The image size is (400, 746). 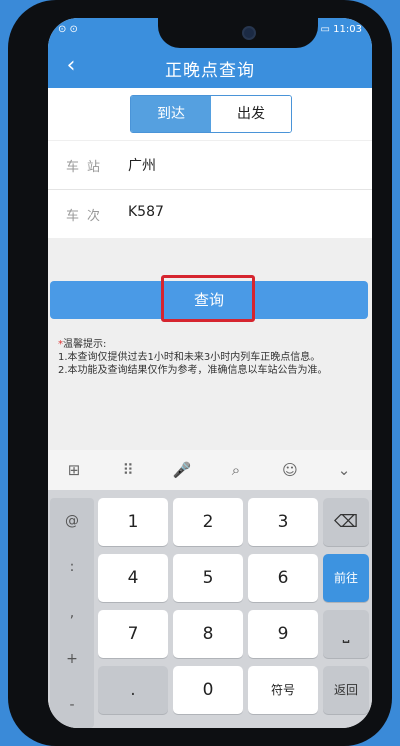 I want to click on key-7: 7, so click(x=133, y=634).